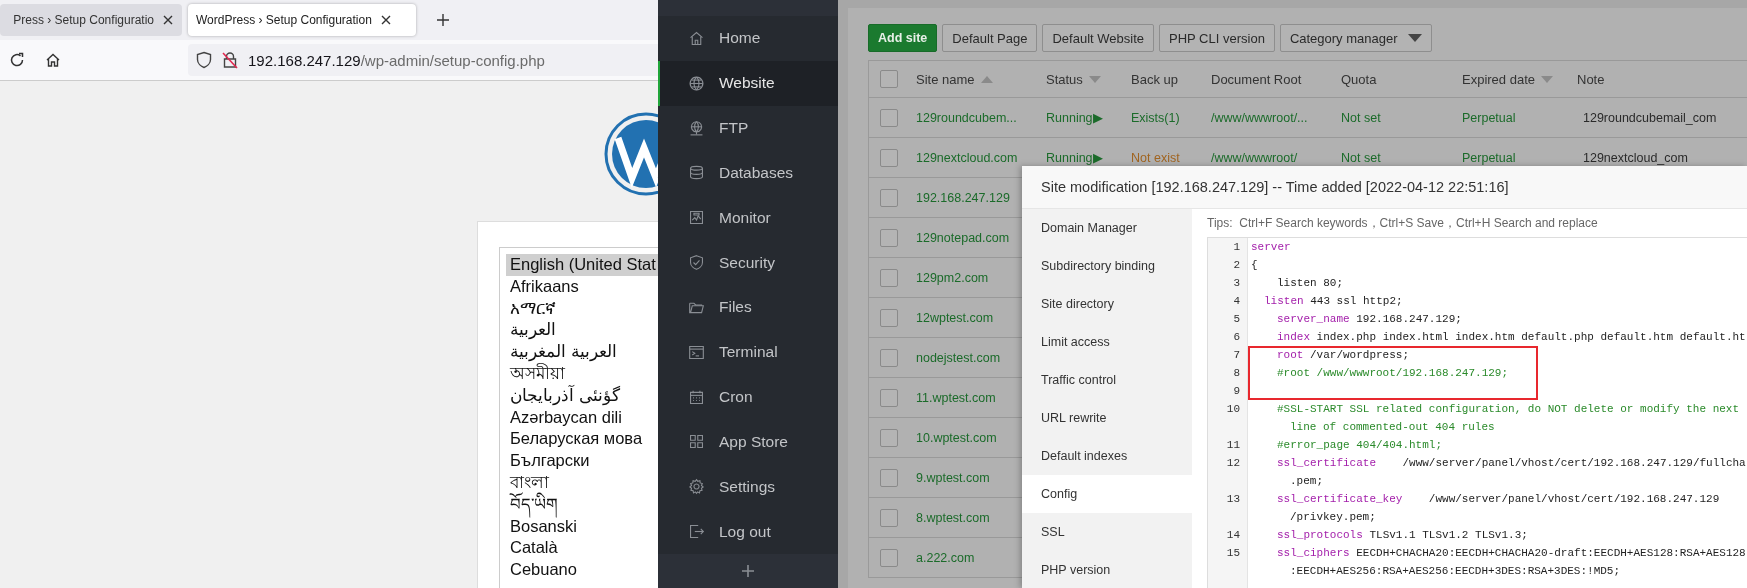  I want to click on toolbar-button: Category manager, so click(1355, 38).